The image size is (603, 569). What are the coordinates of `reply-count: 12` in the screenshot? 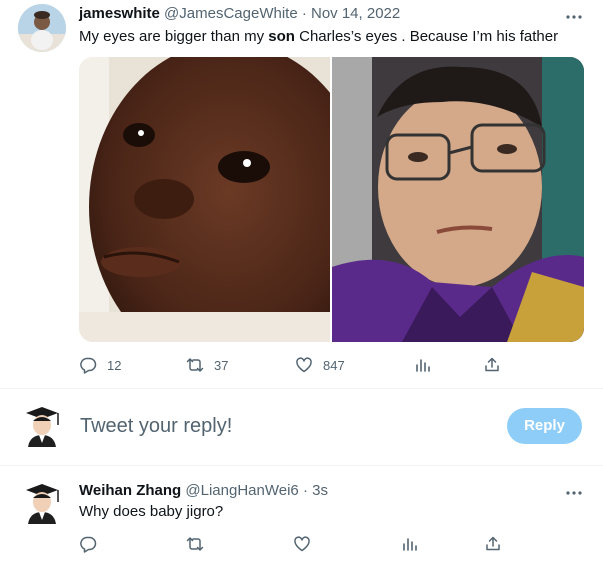 It's located at (114, 365).